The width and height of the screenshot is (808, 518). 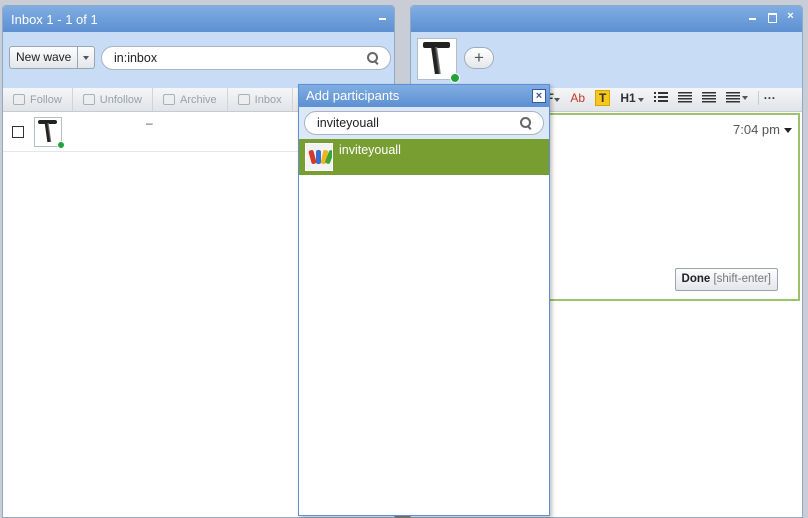 I want to click on add-participant-button: +, so click(x=479, y=58).